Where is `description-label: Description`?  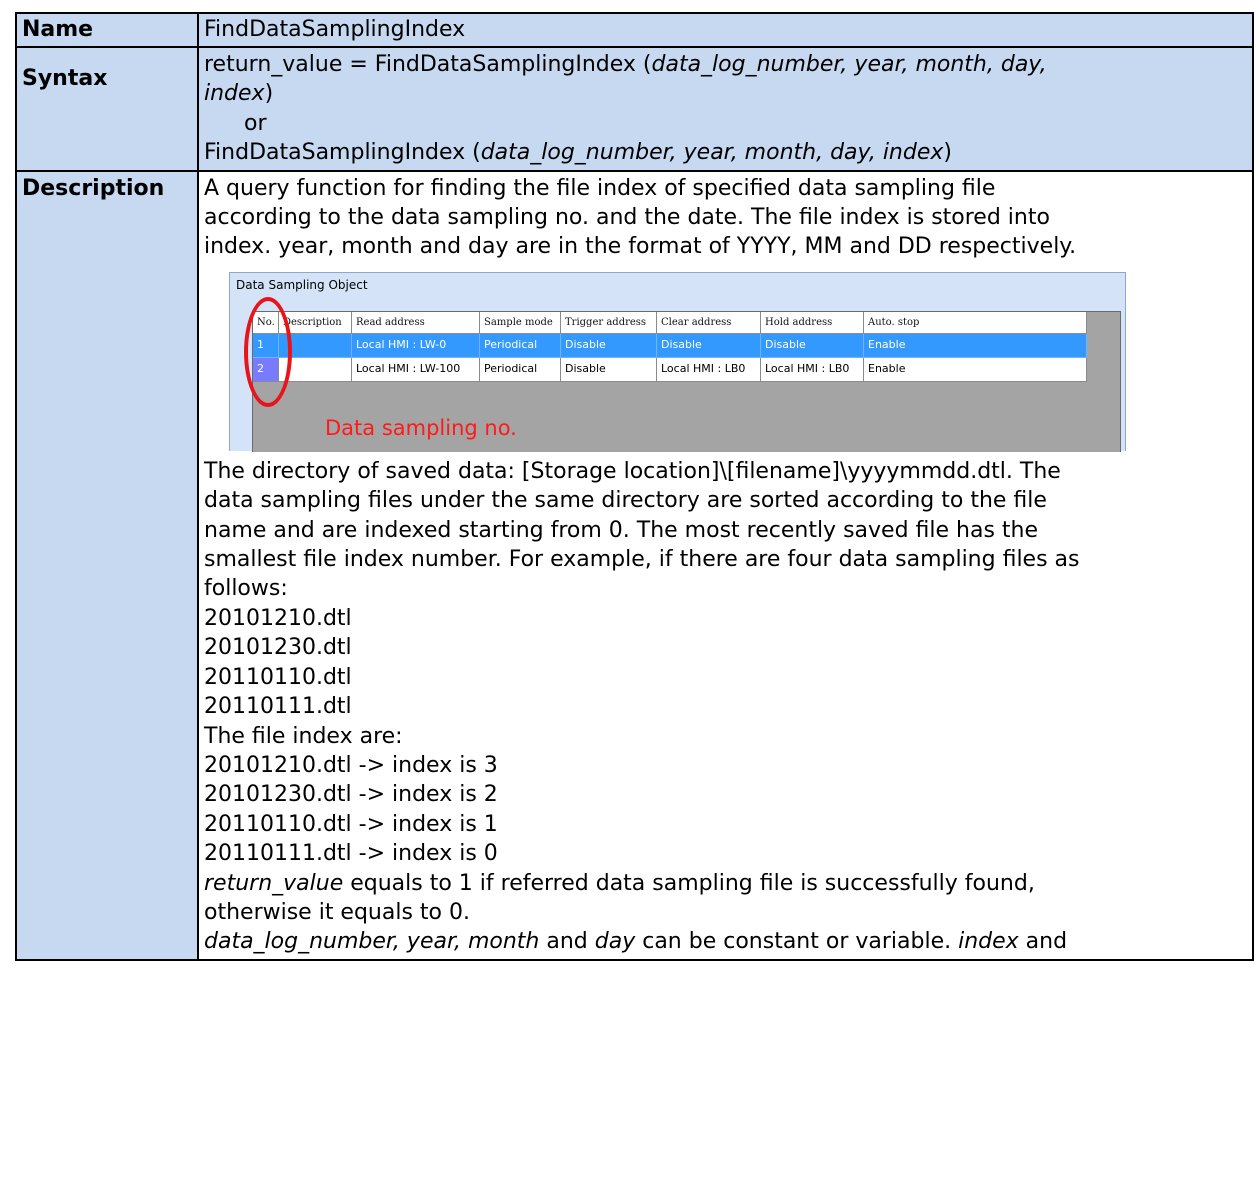
description-label: Description is located at coordinates (107, 565).